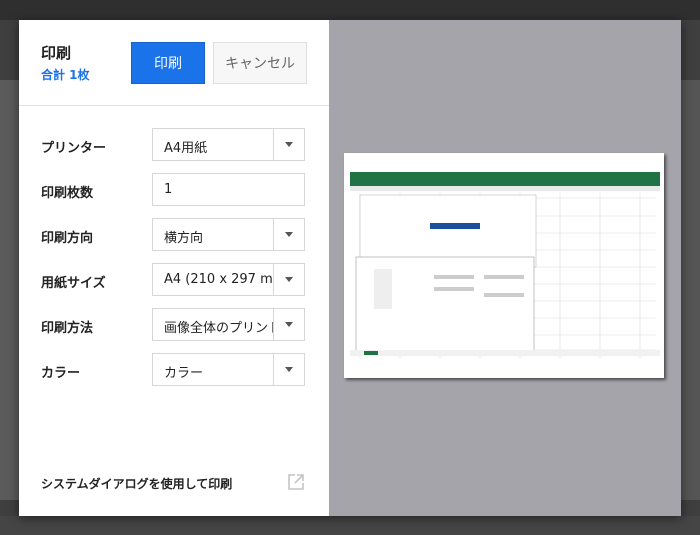 The height and width of the screenshot is (535, 700). I want to click on print-method-dropdown-button, so click(288, 324).